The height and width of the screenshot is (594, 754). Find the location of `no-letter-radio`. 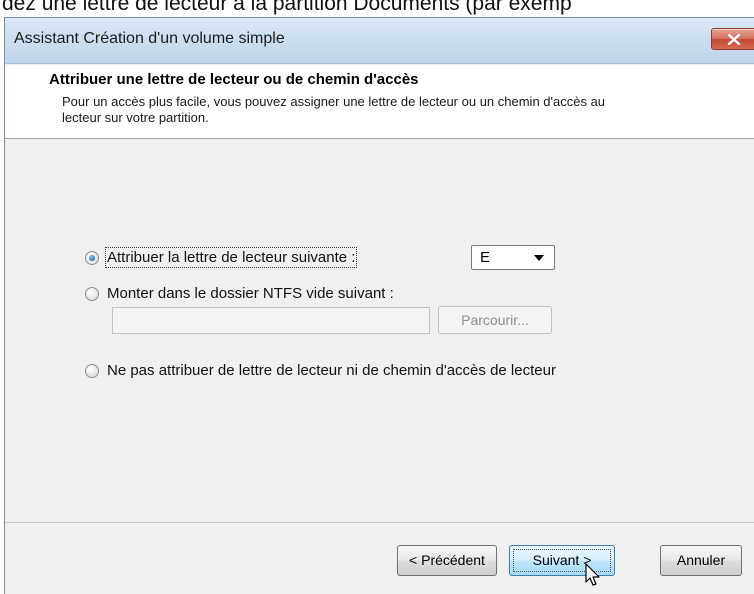

no-letter-radio is located at coordinates (92, 370).